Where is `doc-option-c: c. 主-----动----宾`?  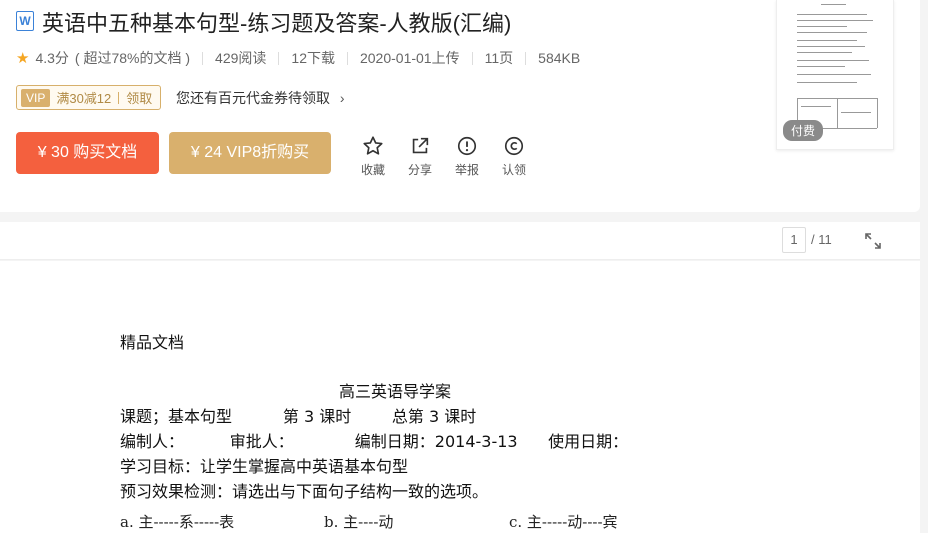 doc-option-c: c. 主-----动----宾 is located at coordinates (563, 522).